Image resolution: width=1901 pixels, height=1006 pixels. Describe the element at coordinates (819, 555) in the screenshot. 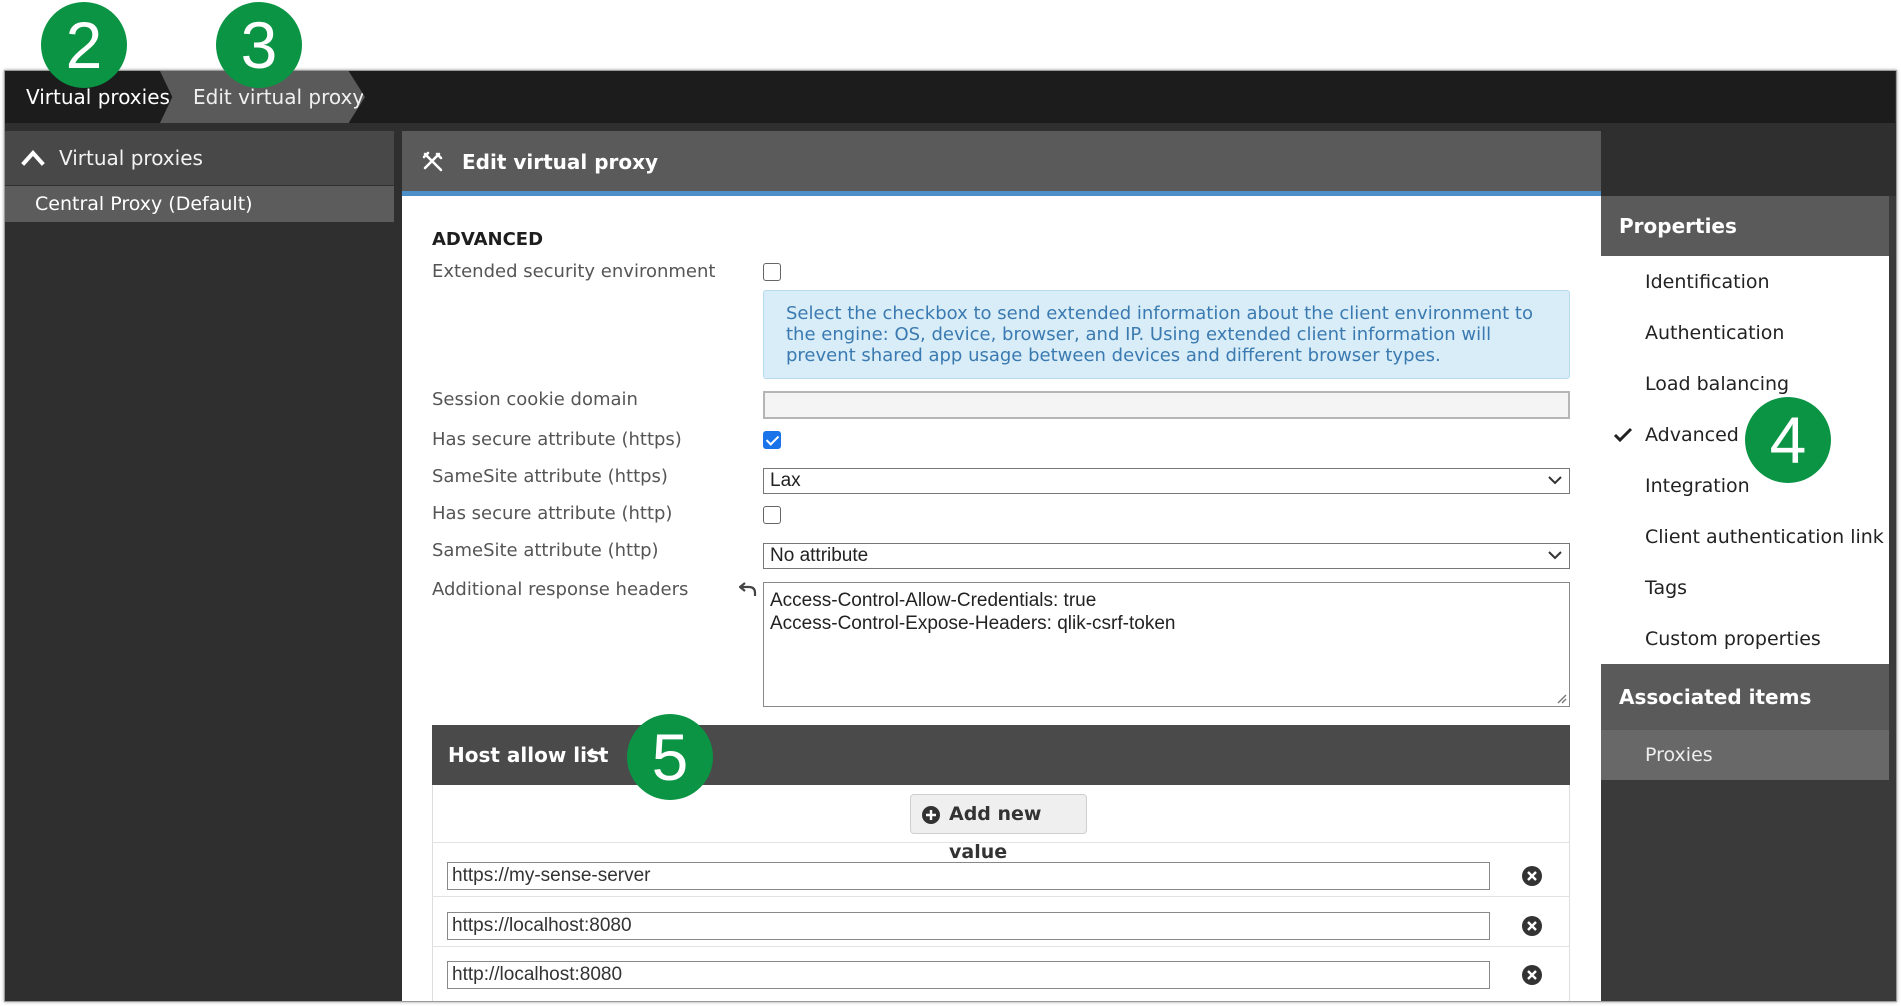

I see `samesite-http-value: No attribute` at that location.